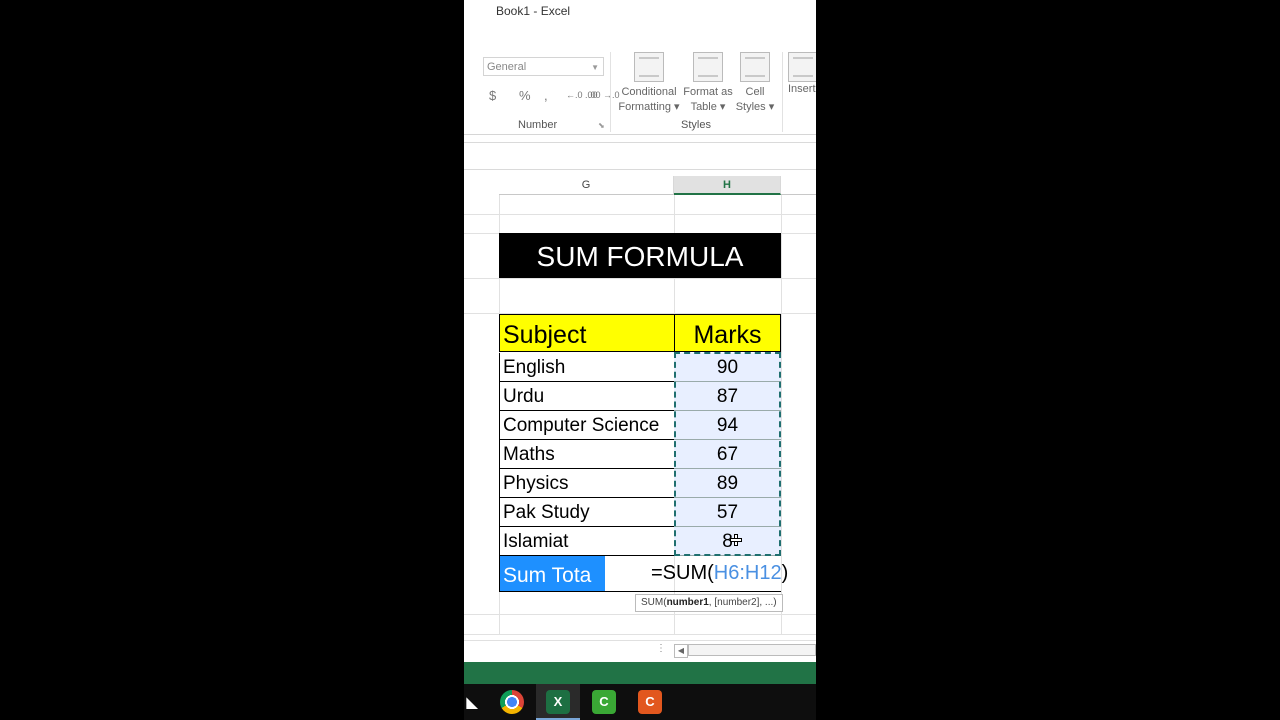  Describe the element at coordinates (601, 125) in the screenshot. I see `dialog-launcher-icon: ⬊` at that location.